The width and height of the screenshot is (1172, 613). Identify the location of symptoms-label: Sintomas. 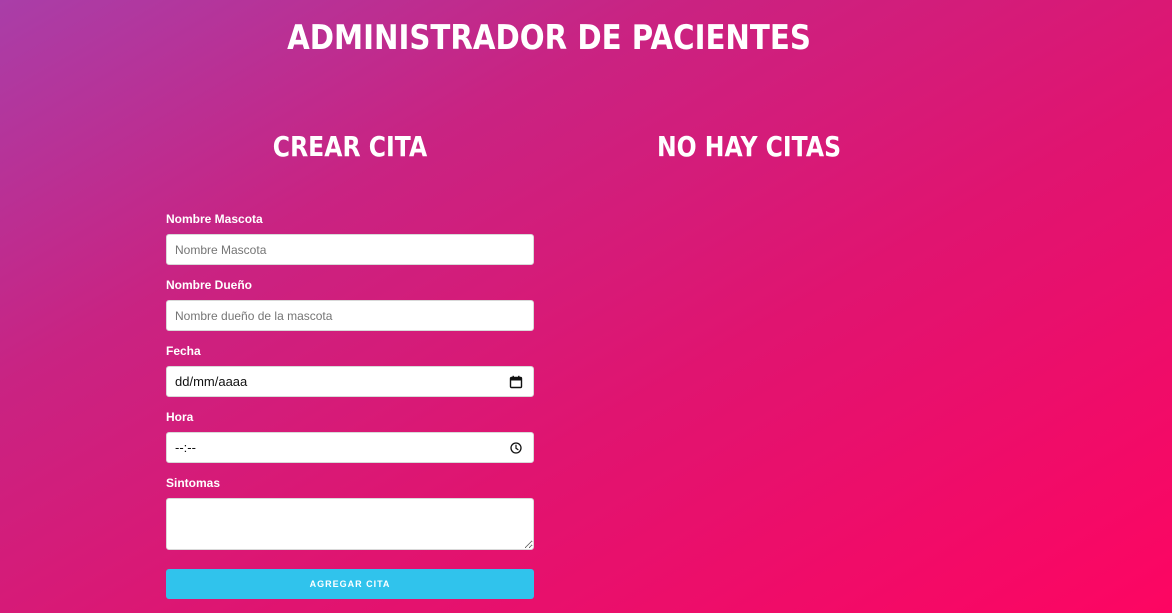
(193, 483).